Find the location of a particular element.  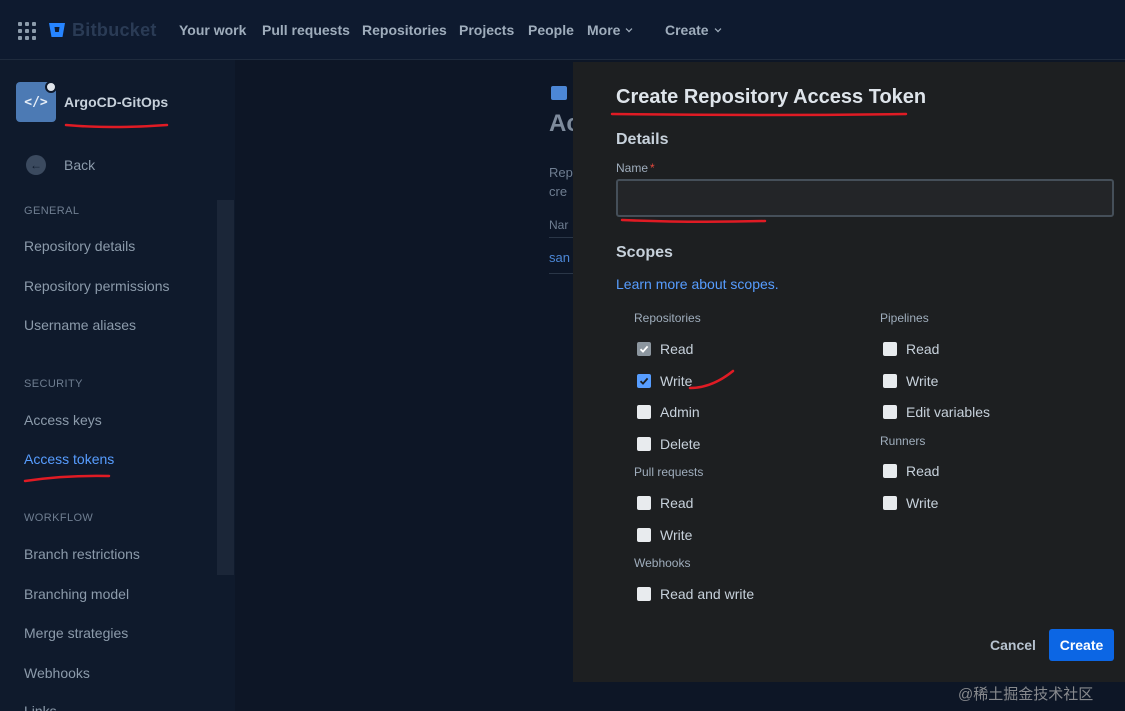

sidebar-item-webhooks: Webhooks is located at coordinates (57, 673).